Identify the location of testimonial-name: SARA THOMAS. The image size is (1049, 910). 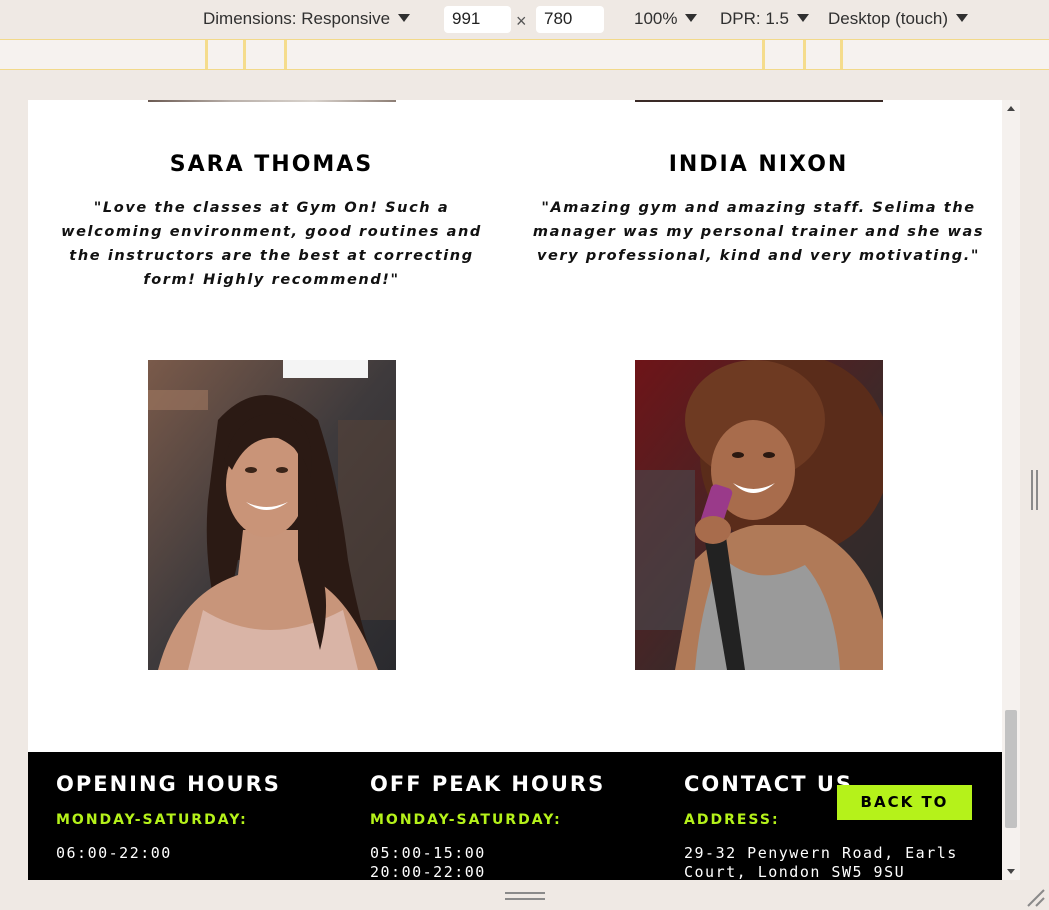
(271, 164).